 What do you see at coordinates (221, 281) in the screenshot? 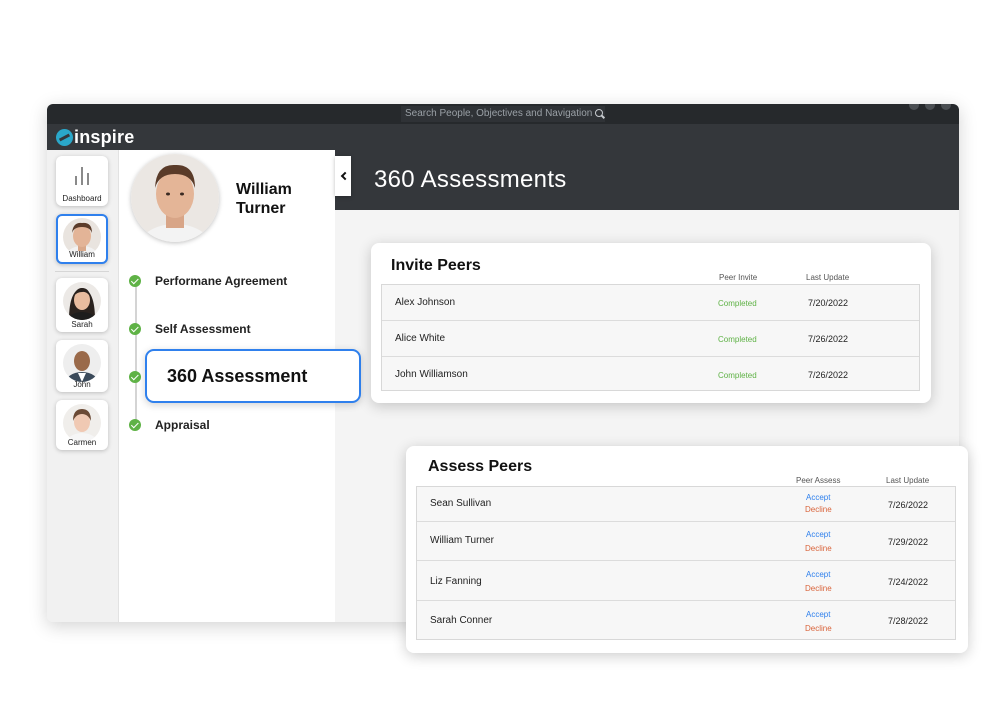
I see `step-label: Performane Agreement` at bounding box center [221, 281].